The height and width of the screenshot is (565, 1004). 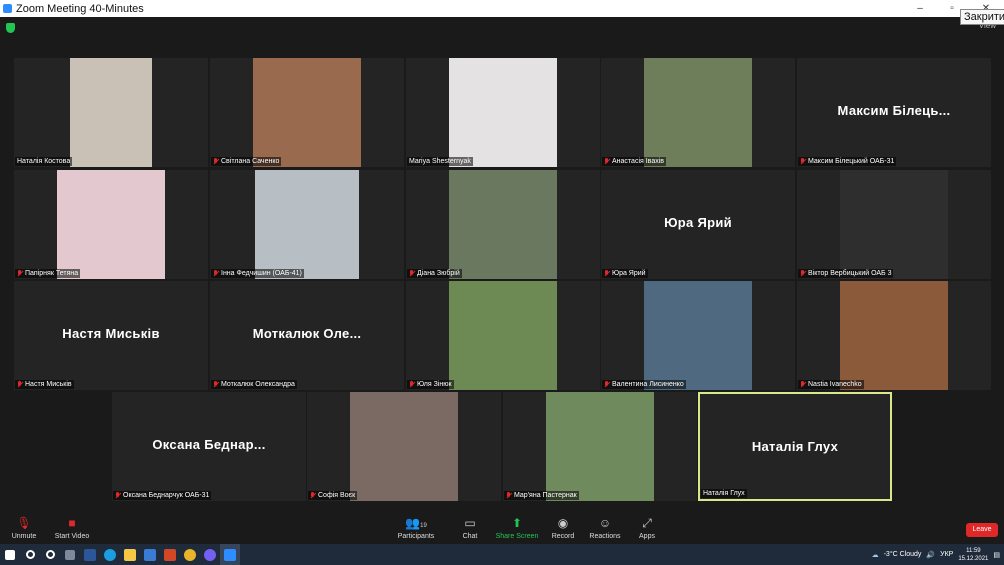 What do you see at coordinates (111, 224) in the screenshot?
I see `participant-tile: Папірняк Тетяна` at bounding box center [111, 224].